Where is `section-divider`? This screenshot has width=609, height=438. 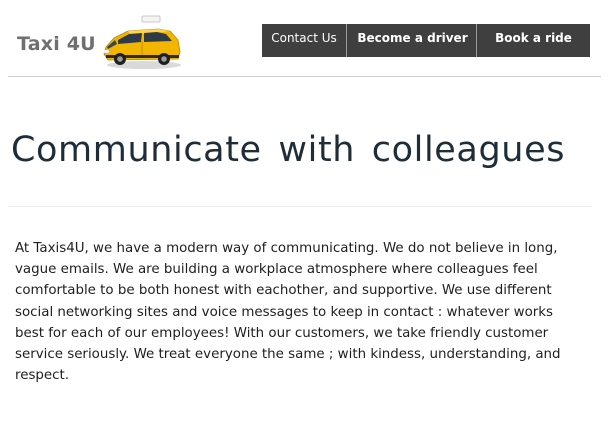
section-divider is located at coordinates (300, 206).